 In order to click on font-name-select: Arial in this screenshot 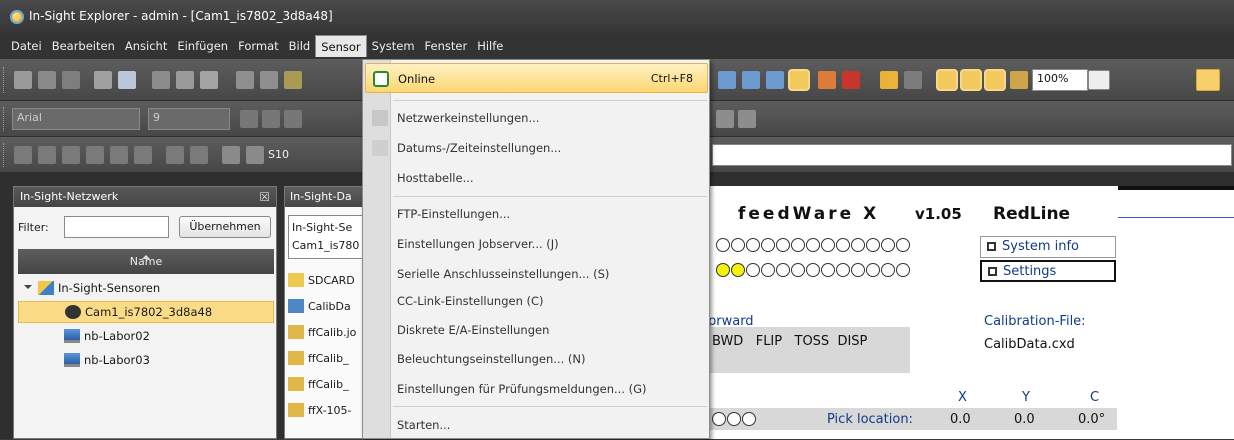, I will do `click(76, 119)`.